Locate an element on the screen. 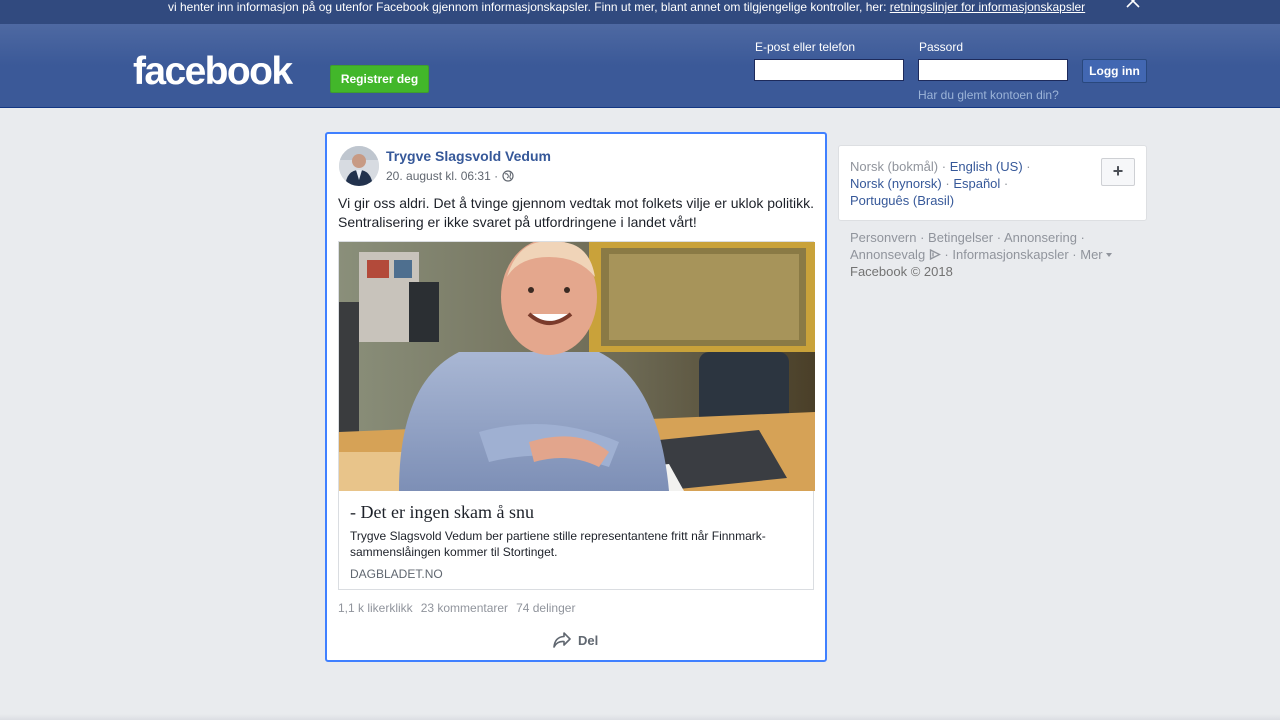  footer-link-betingelser: Betingelser is located at coordinates (960, 237).